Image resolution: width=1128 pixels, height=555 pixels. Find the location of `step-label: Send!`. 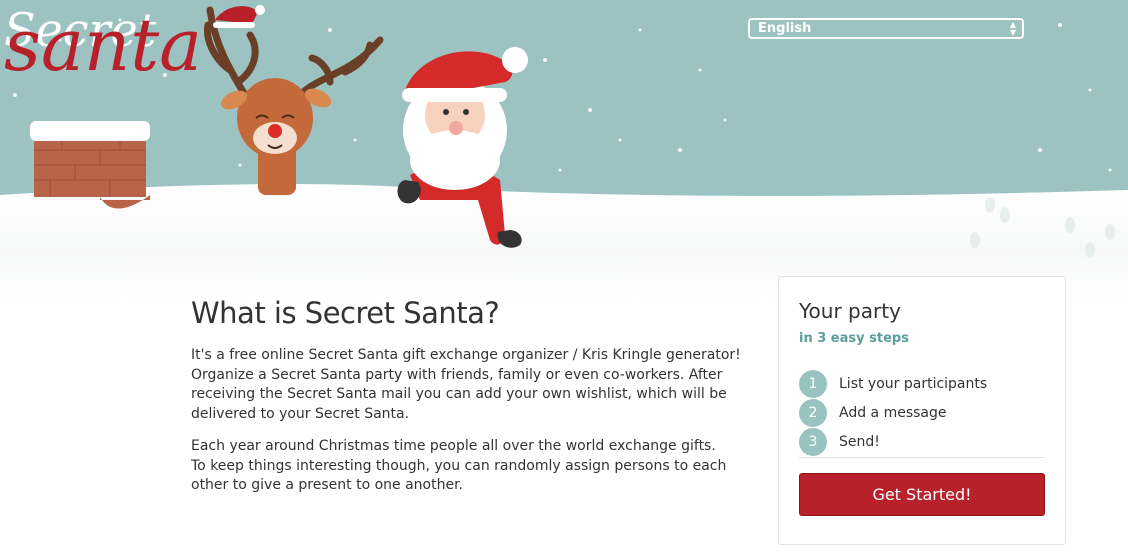

step-label: Send! is located at coordinates (859, 442).